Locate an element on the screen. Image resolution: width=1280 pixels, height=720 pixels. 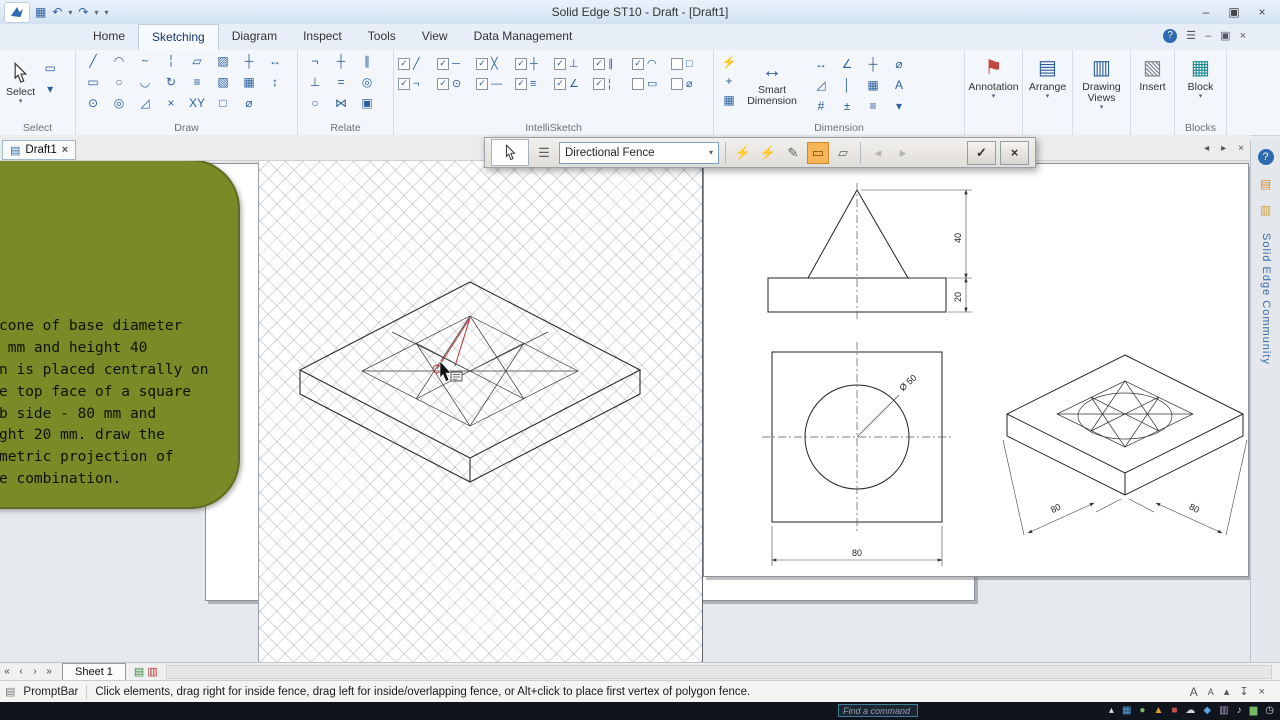
solid-edge-logo-icon is located at coordinates (17, 12).